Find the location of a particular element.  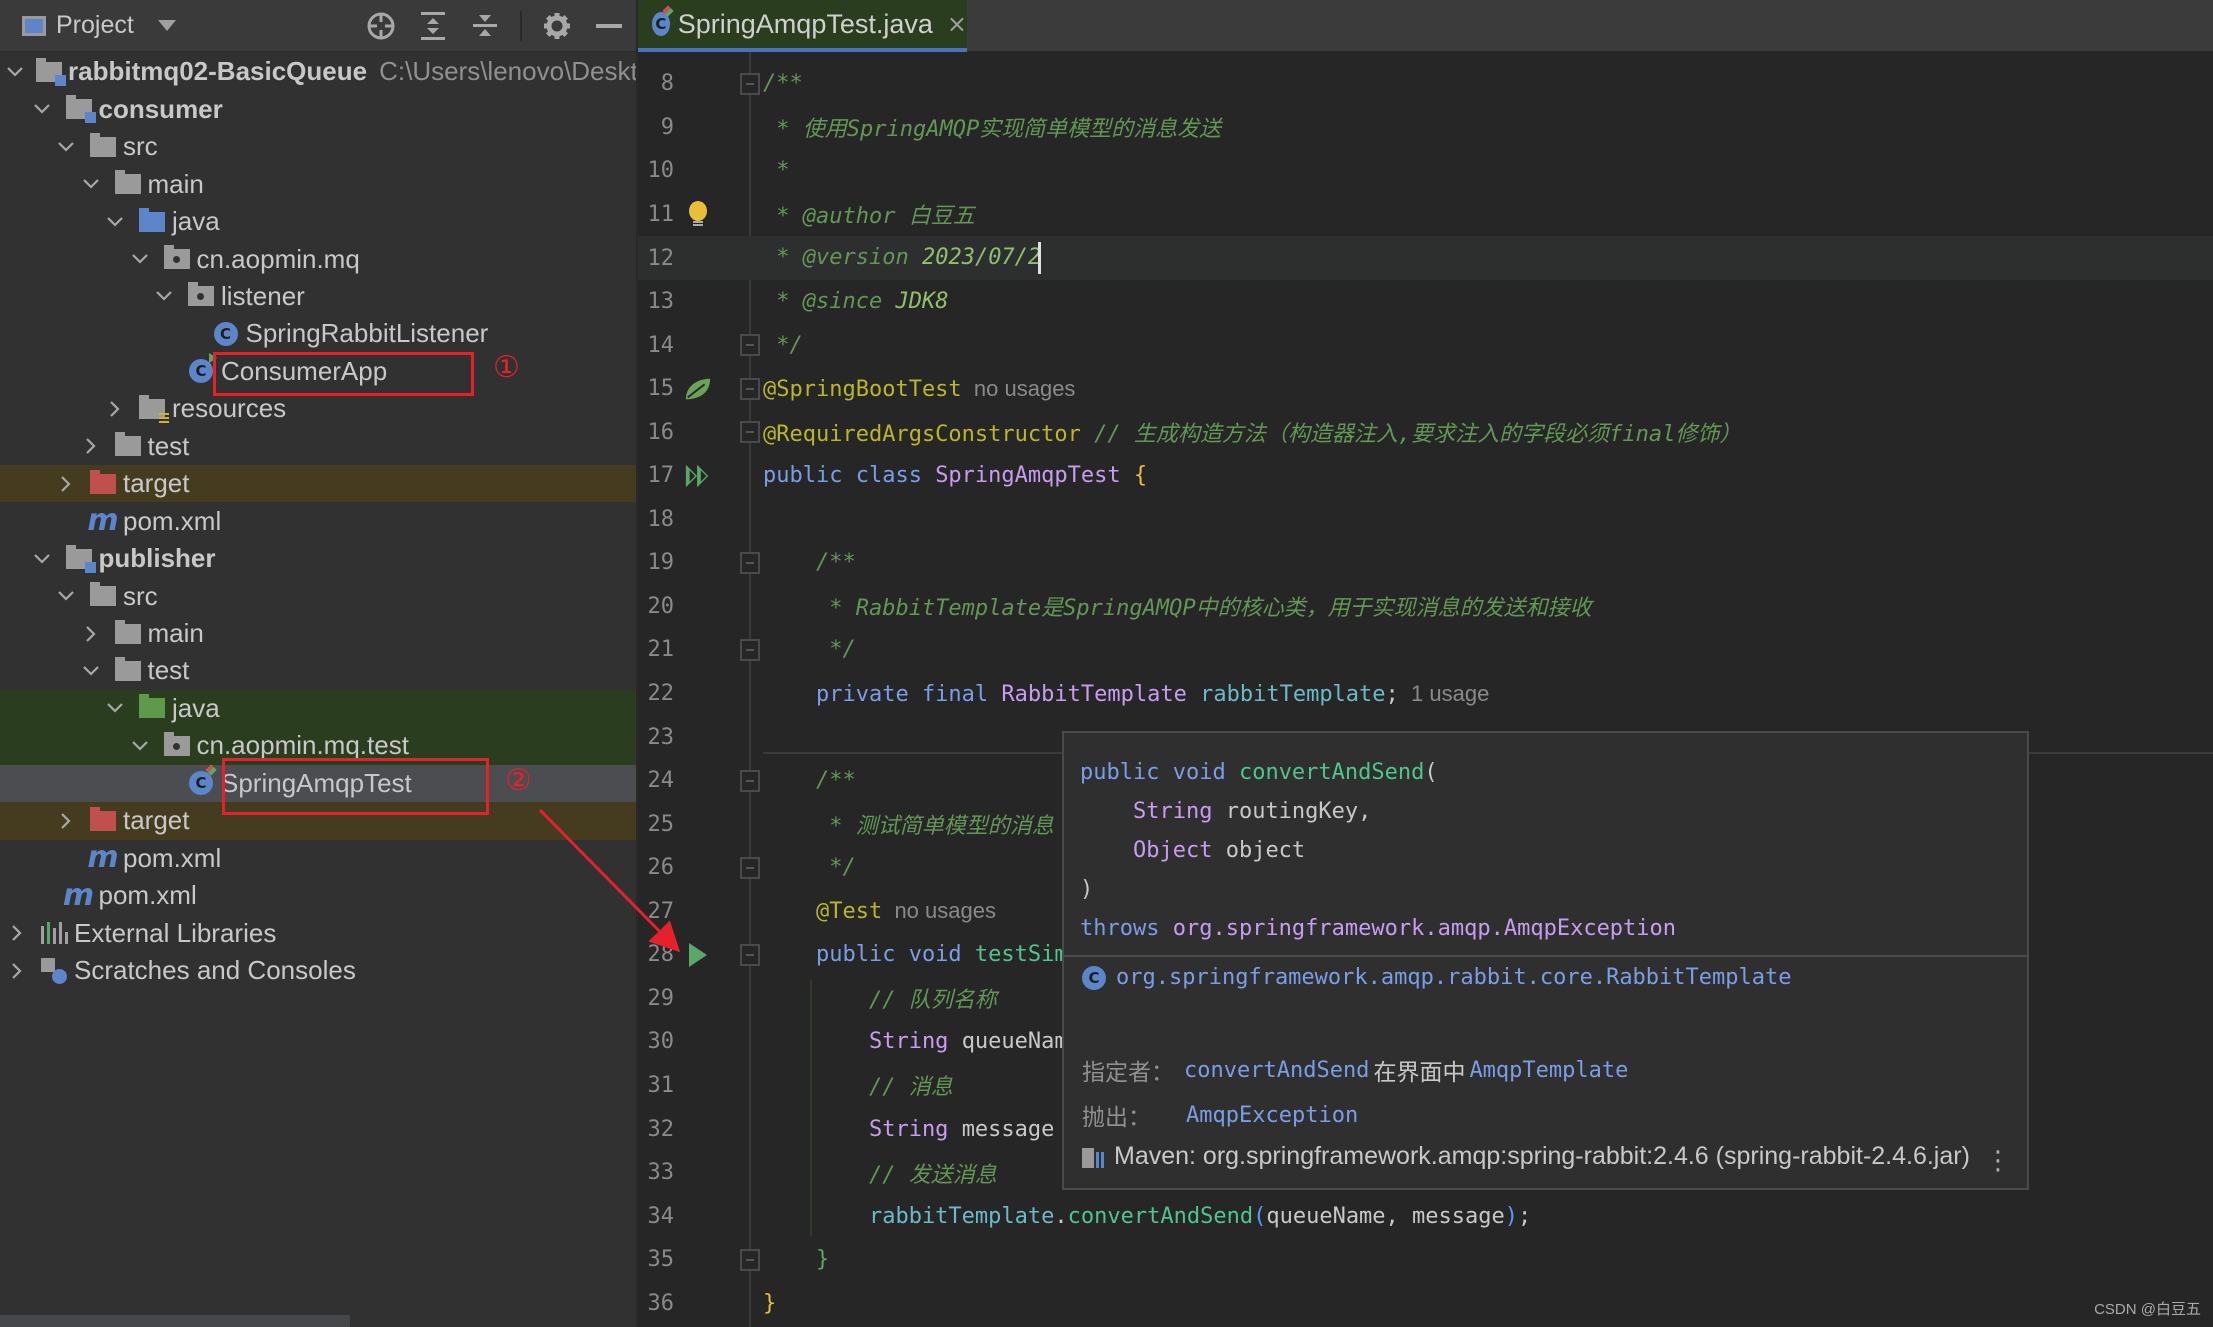

tree-item: External Libraries is located at coordinates (318, 933).